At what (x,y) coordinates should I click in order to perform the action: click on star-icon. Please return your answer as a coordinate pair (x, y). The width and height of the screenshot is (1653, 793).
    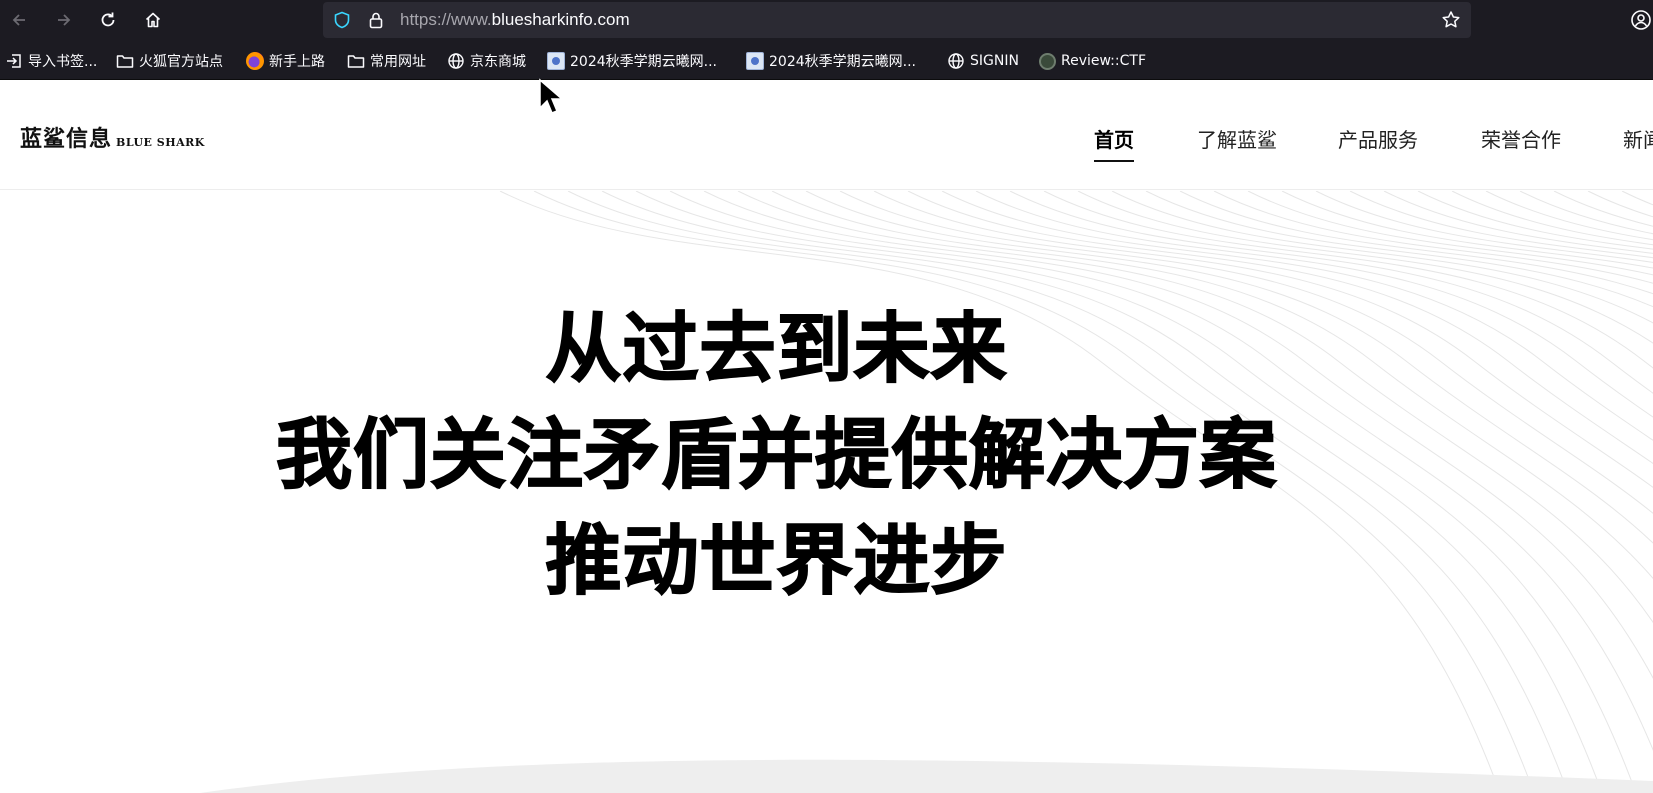
    Looking at the image, I should click on (1451, 20).